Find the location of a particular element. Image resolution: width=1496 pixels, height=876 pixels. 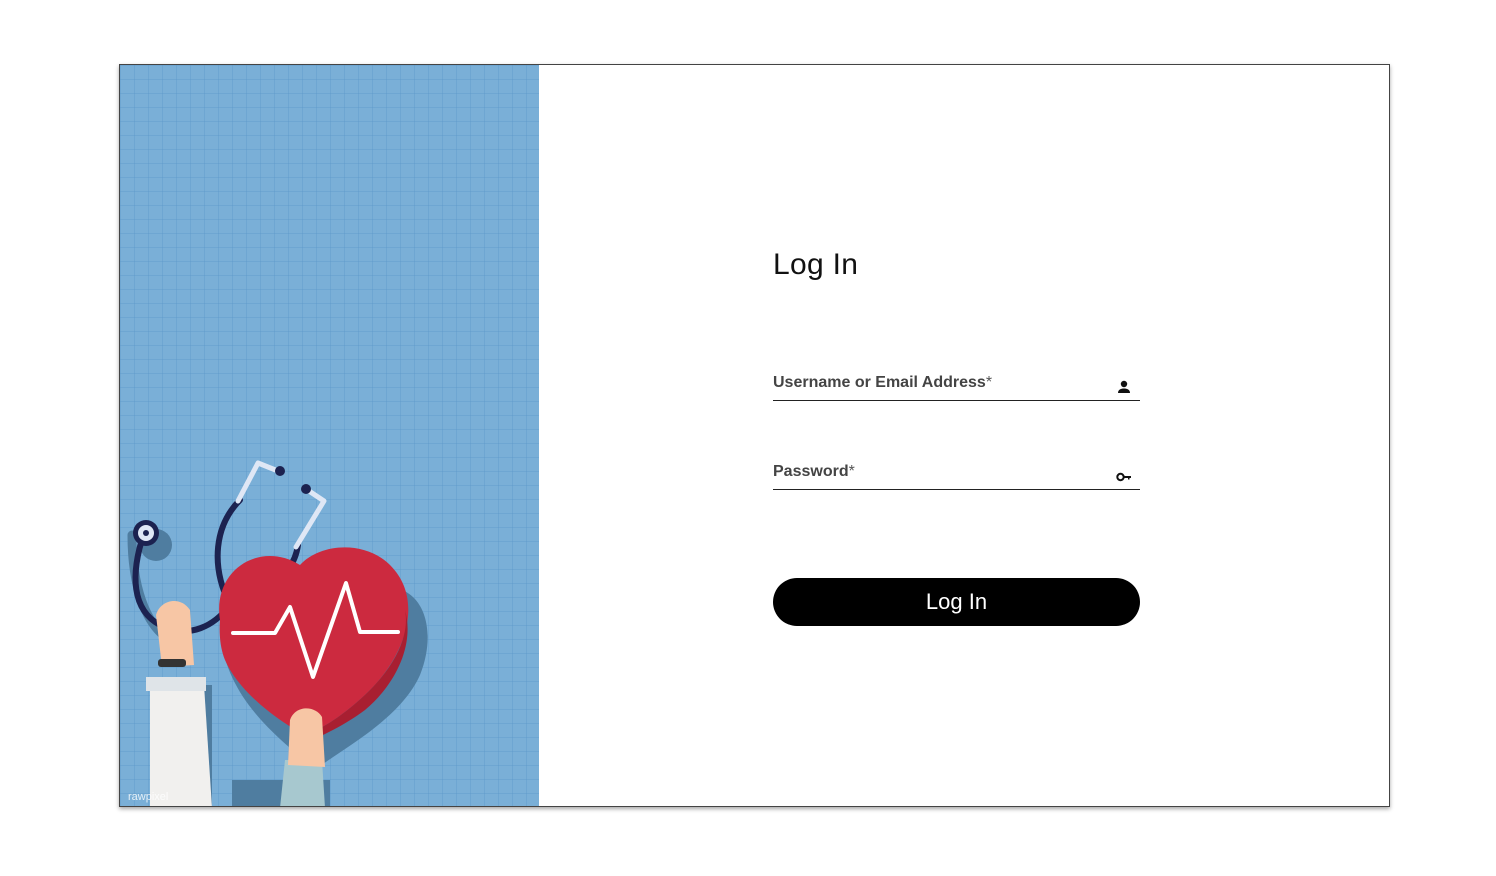

login-button: Log In is located at coordinates (956, 602).